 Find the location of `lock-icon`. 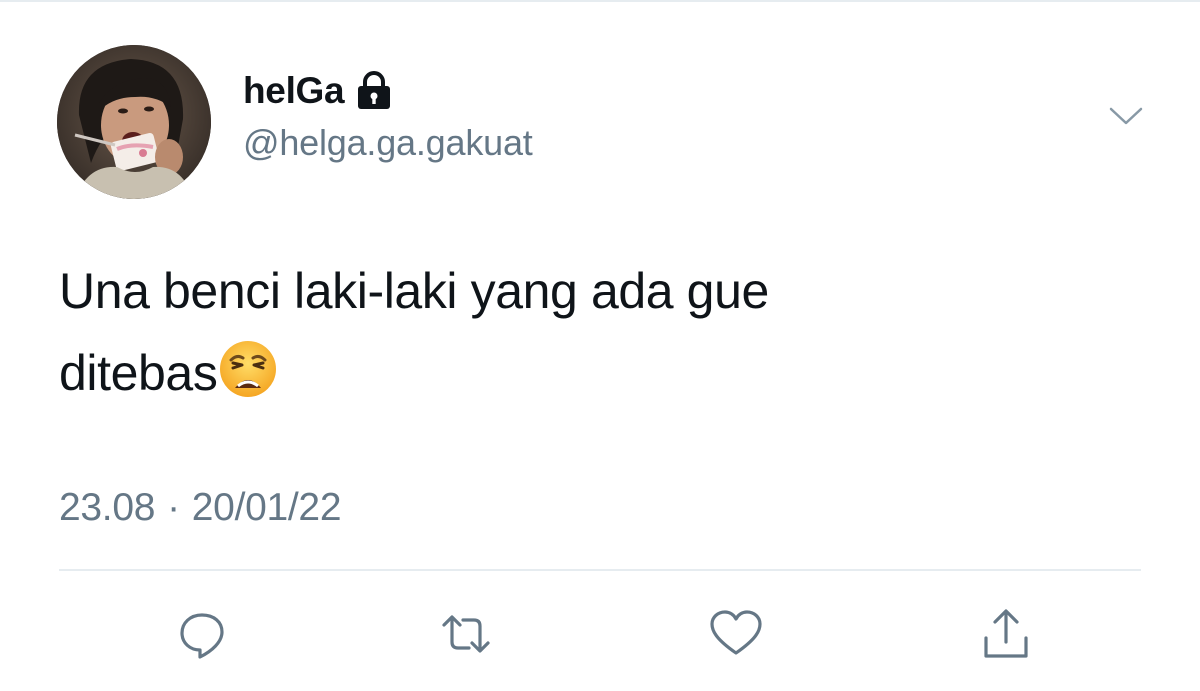

lock-icon is located at coordinates (374, 91).